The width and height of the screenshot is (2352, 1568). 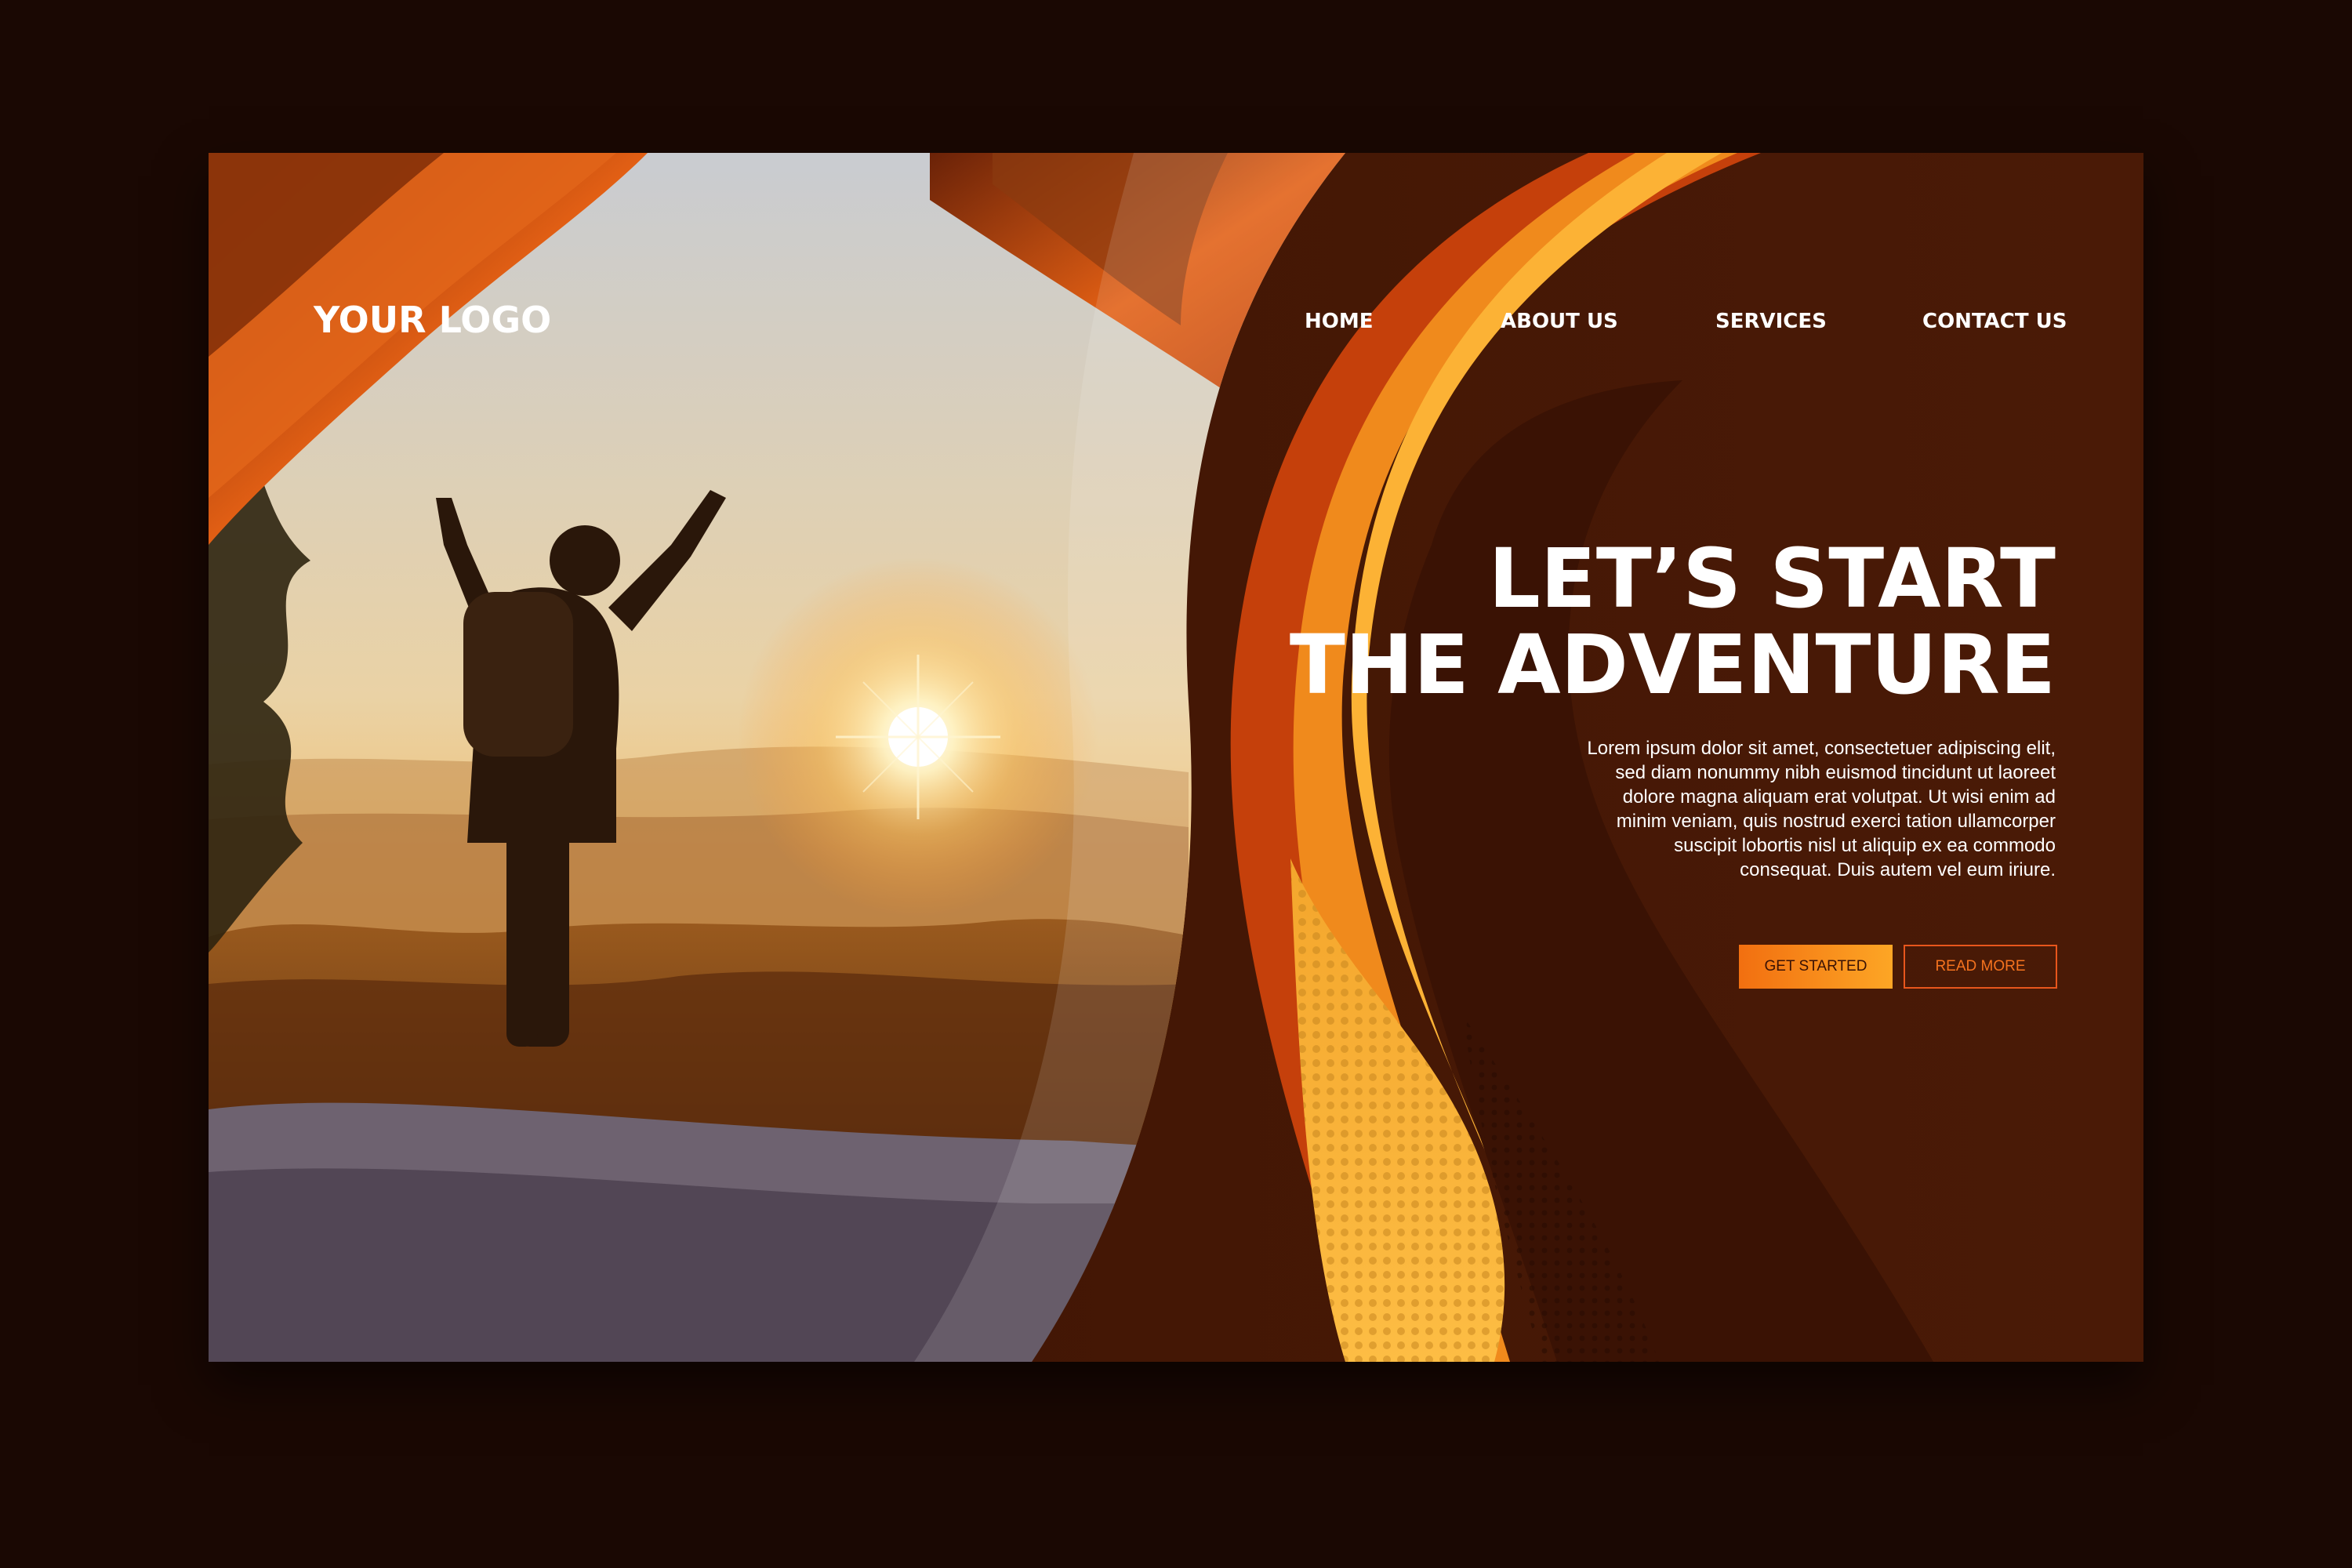 What do you see at coordinates (1339, 321) in the screenshot?
I see `nav-item-home: HOME` at bounding box center [1339, 321].